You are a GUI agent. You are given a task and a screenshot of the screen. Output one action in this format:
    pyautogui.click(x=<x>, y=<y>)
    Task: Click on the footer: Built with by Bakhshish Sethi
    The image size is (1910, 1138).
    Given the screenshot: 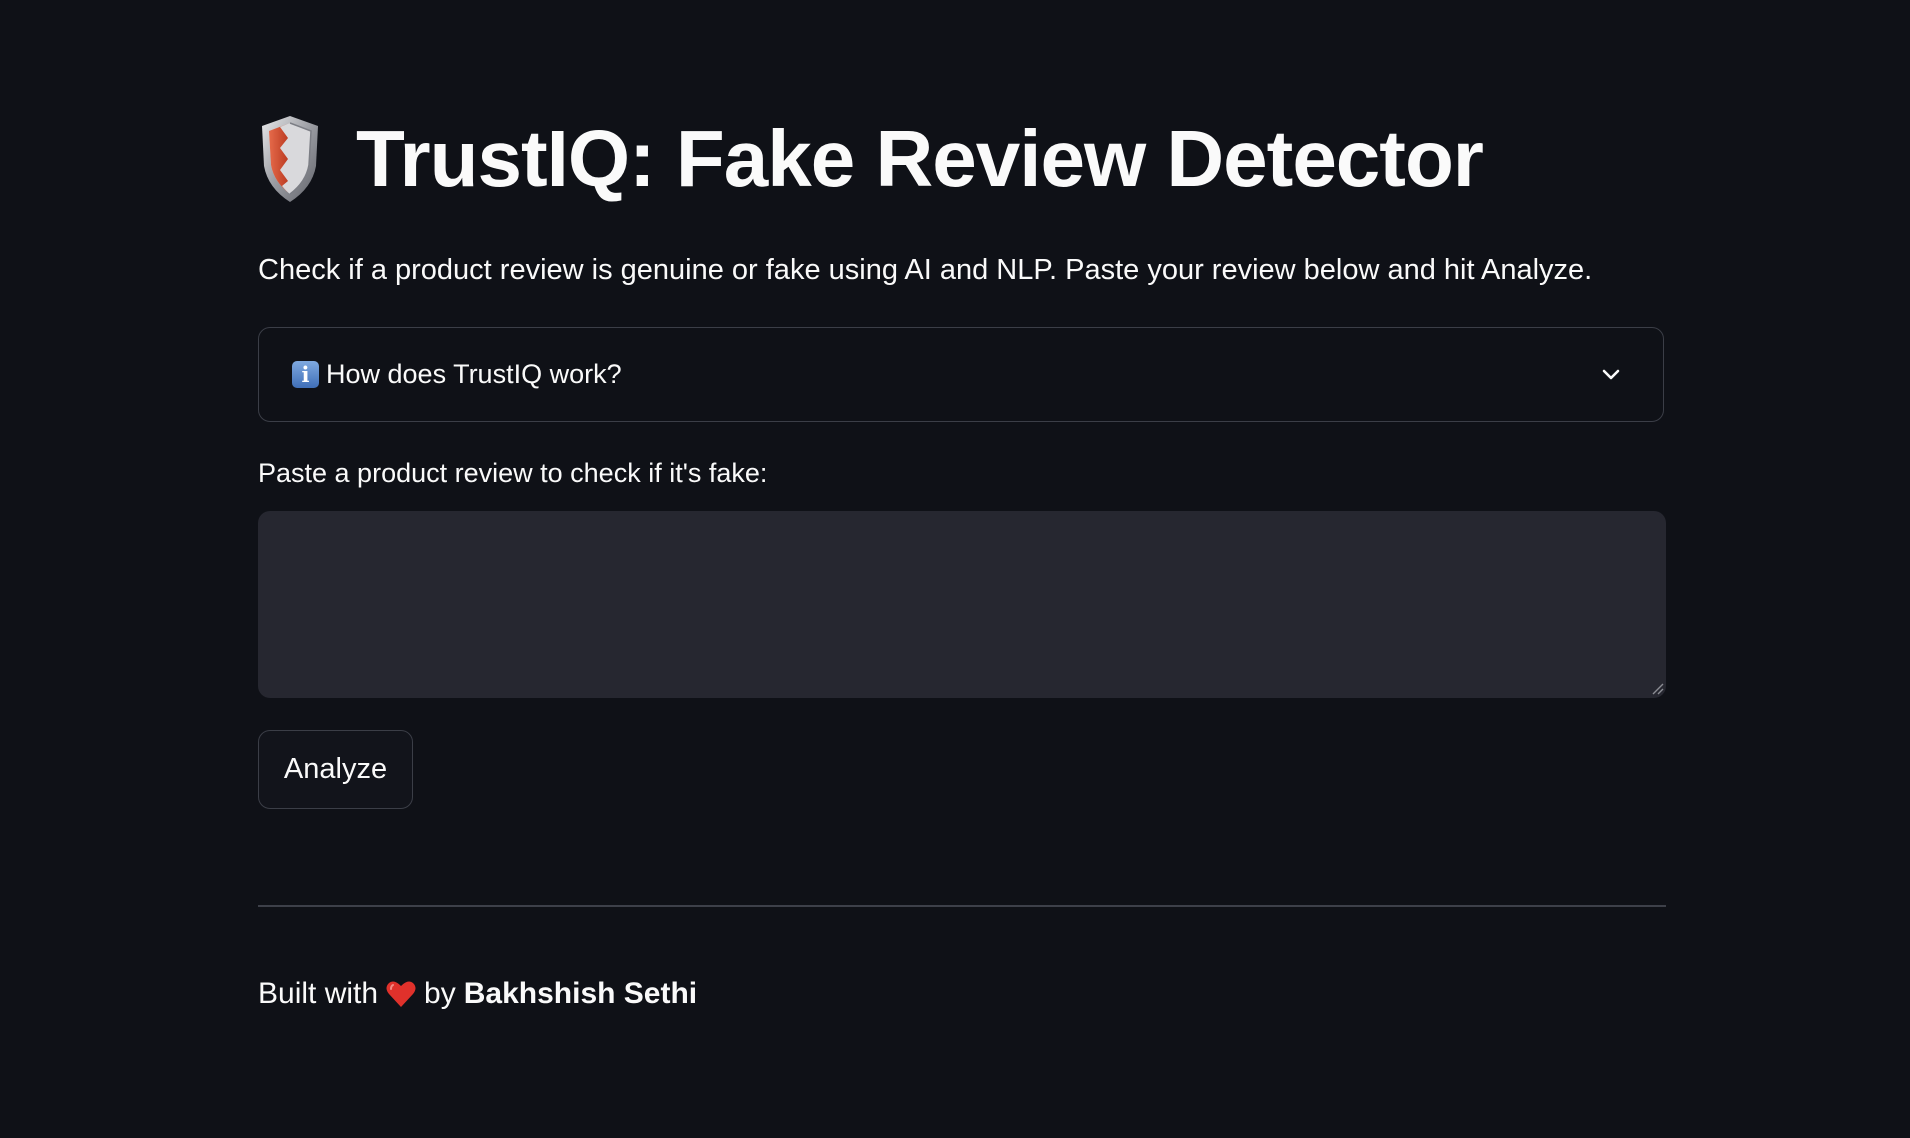 What is the action you would take?
    pyautogui.click(x=477, y=994)
    